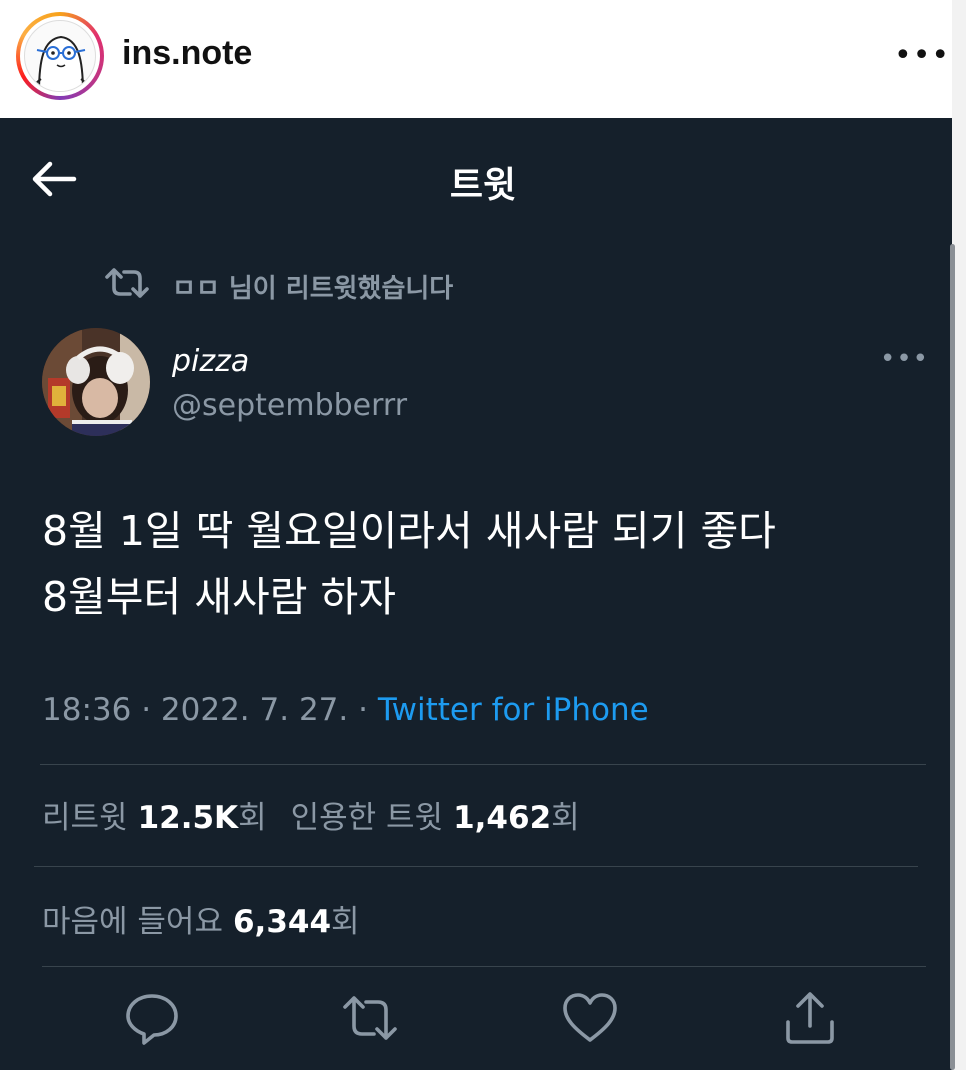  Describe the element at coordinates (502, 818) in the screenshot. I see `quotes-count: 1,462` at that location.